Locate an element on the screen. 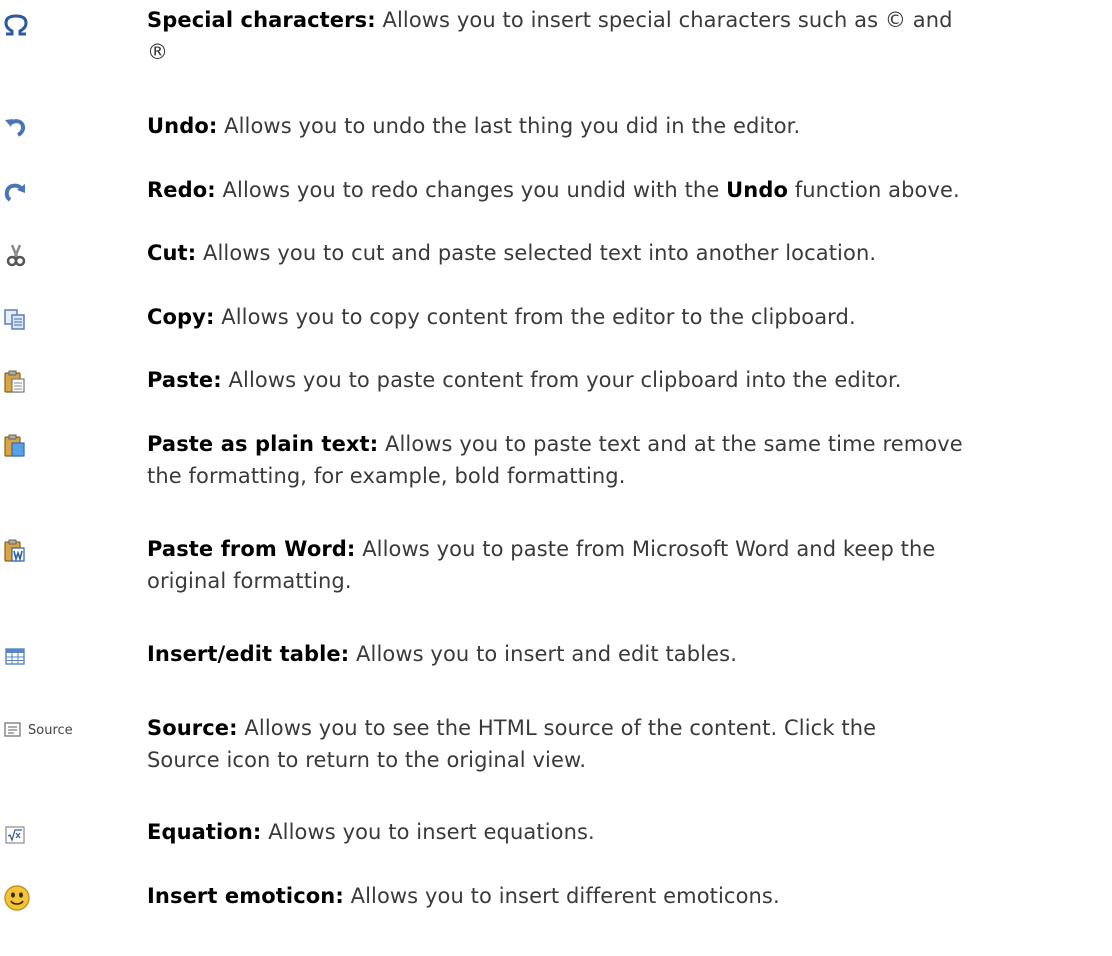 Image resolution: width=1112 pixels, height=956 pixels. source-icon-label: Source is located at coordinates (50, 730).